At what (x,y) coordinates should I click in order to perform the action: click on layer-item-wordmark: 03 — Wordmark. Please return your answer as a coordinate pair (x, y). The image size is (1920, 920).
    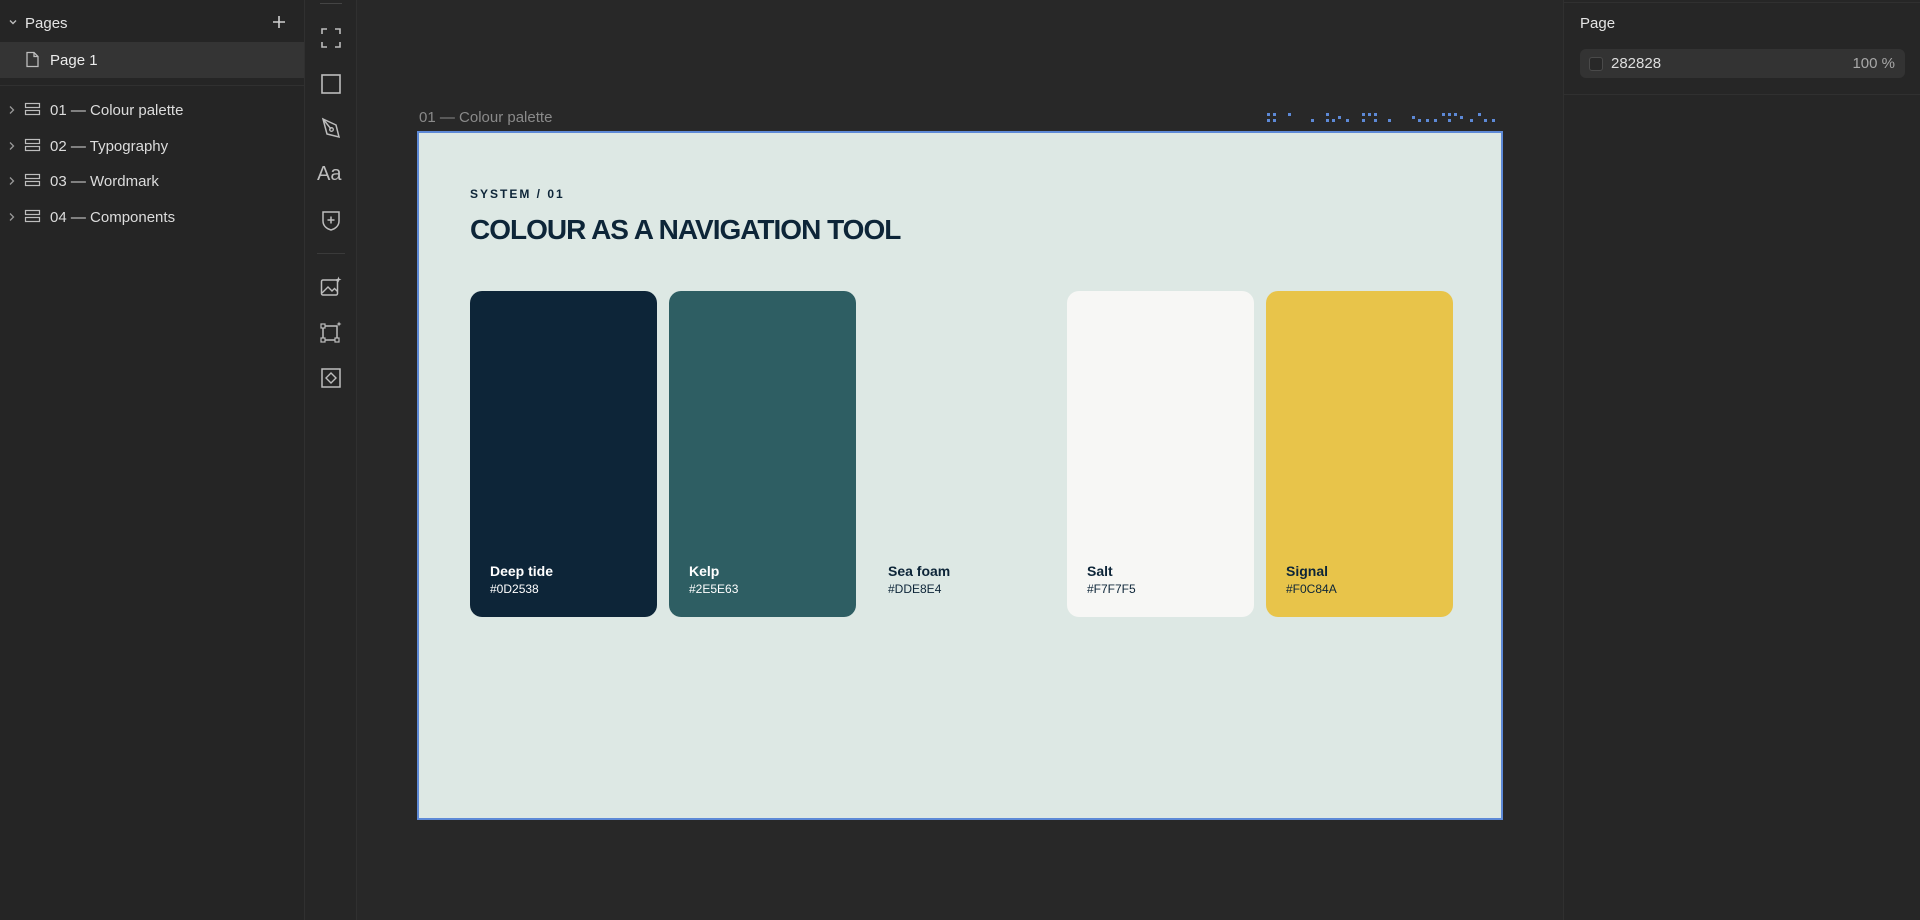
    Looking at the image, I should click on (152, 181).